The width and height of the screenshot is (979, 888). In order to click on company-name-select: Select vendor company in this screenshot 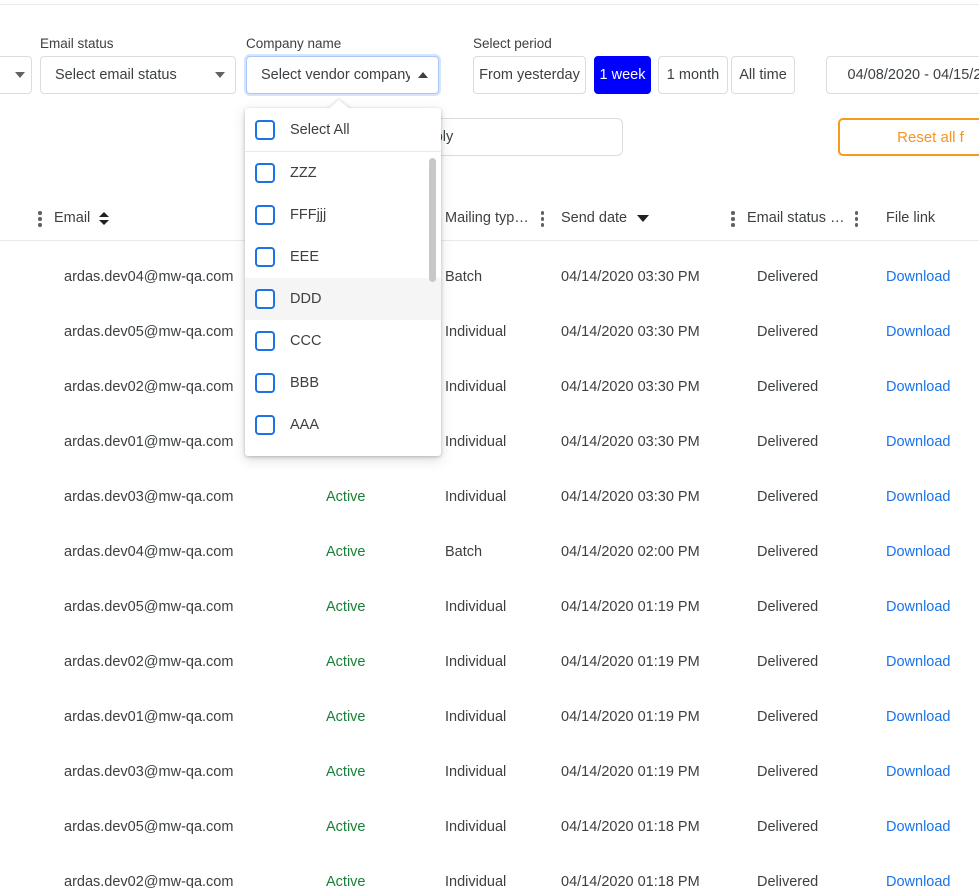, I will do `click(342, 75)`.